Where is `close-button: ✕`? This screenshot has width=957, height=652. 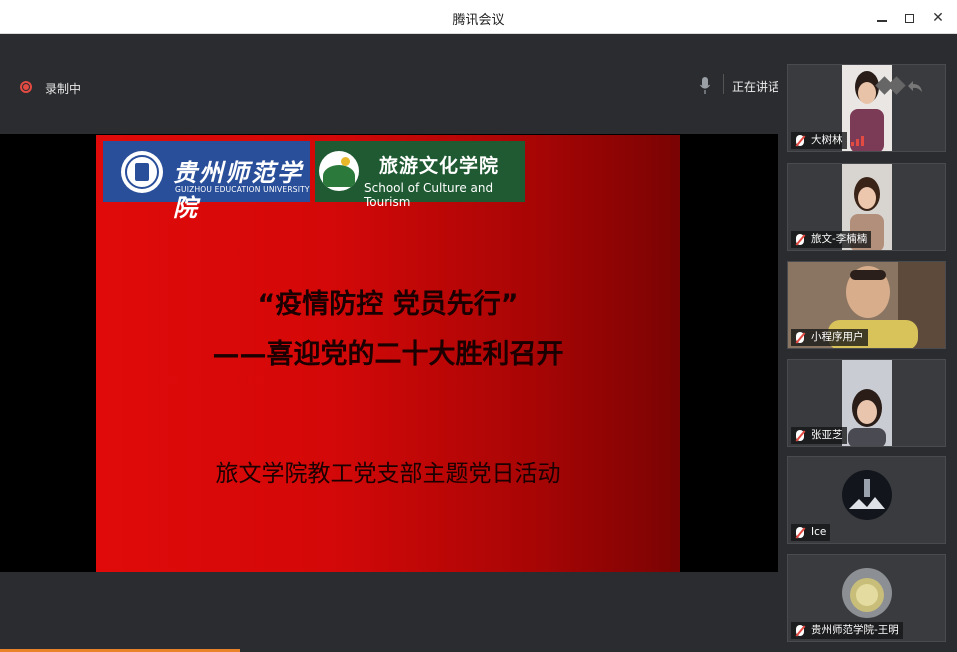 close-button: ✕ is located at coordinates (938, 18).